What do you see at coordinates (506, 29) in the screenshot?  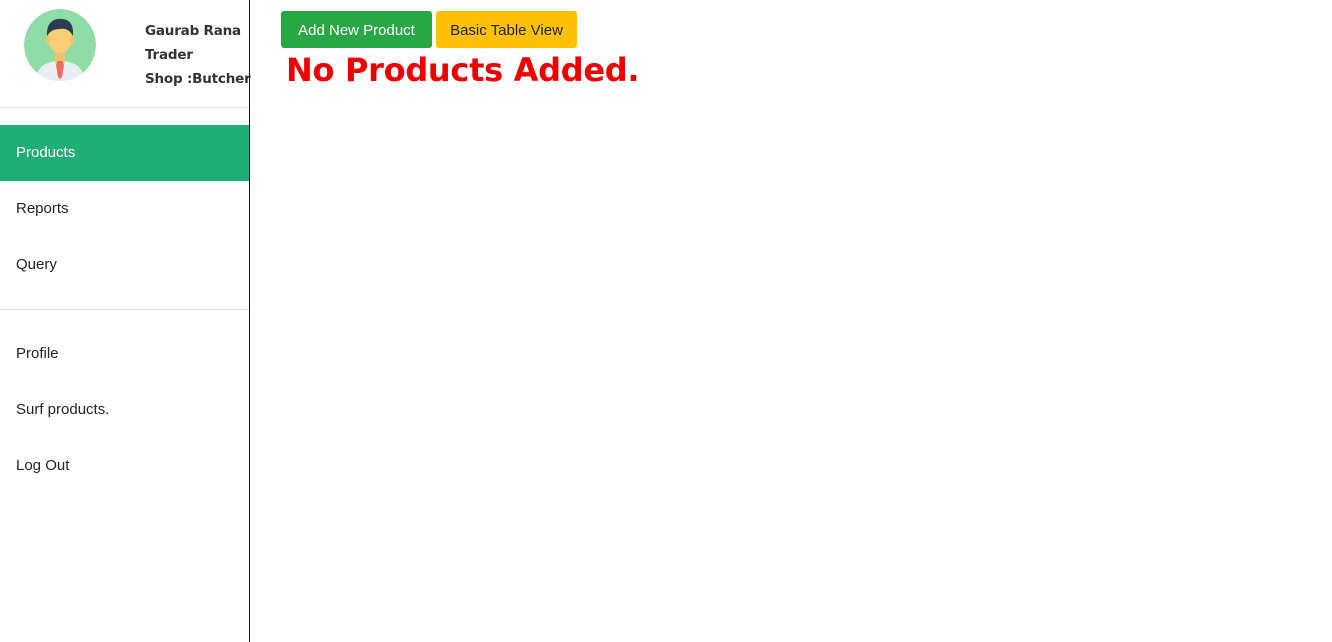 I see `basic-table-view-button: Basic Table View` at bounding box center [506, 29].